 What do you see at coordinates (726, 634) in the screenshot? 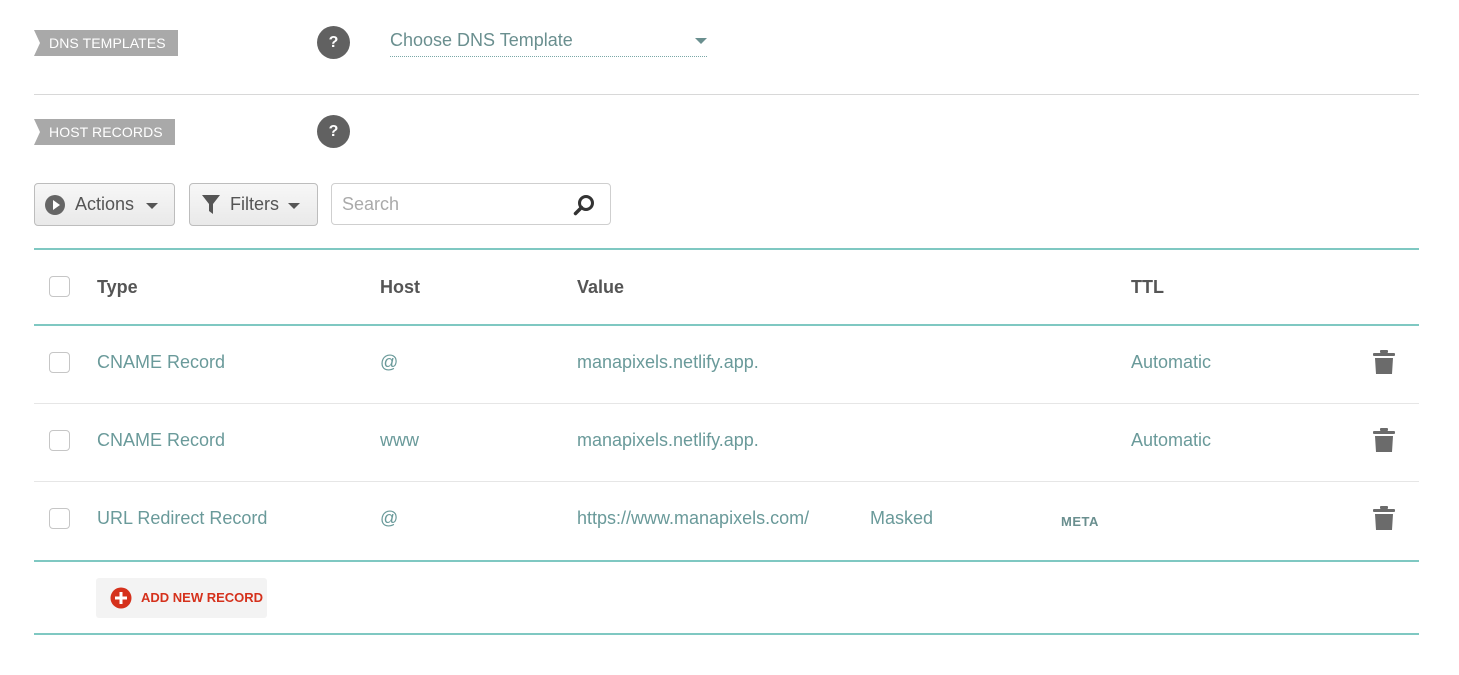
I see `table-bottom-border` at bounding box center [726, 634].